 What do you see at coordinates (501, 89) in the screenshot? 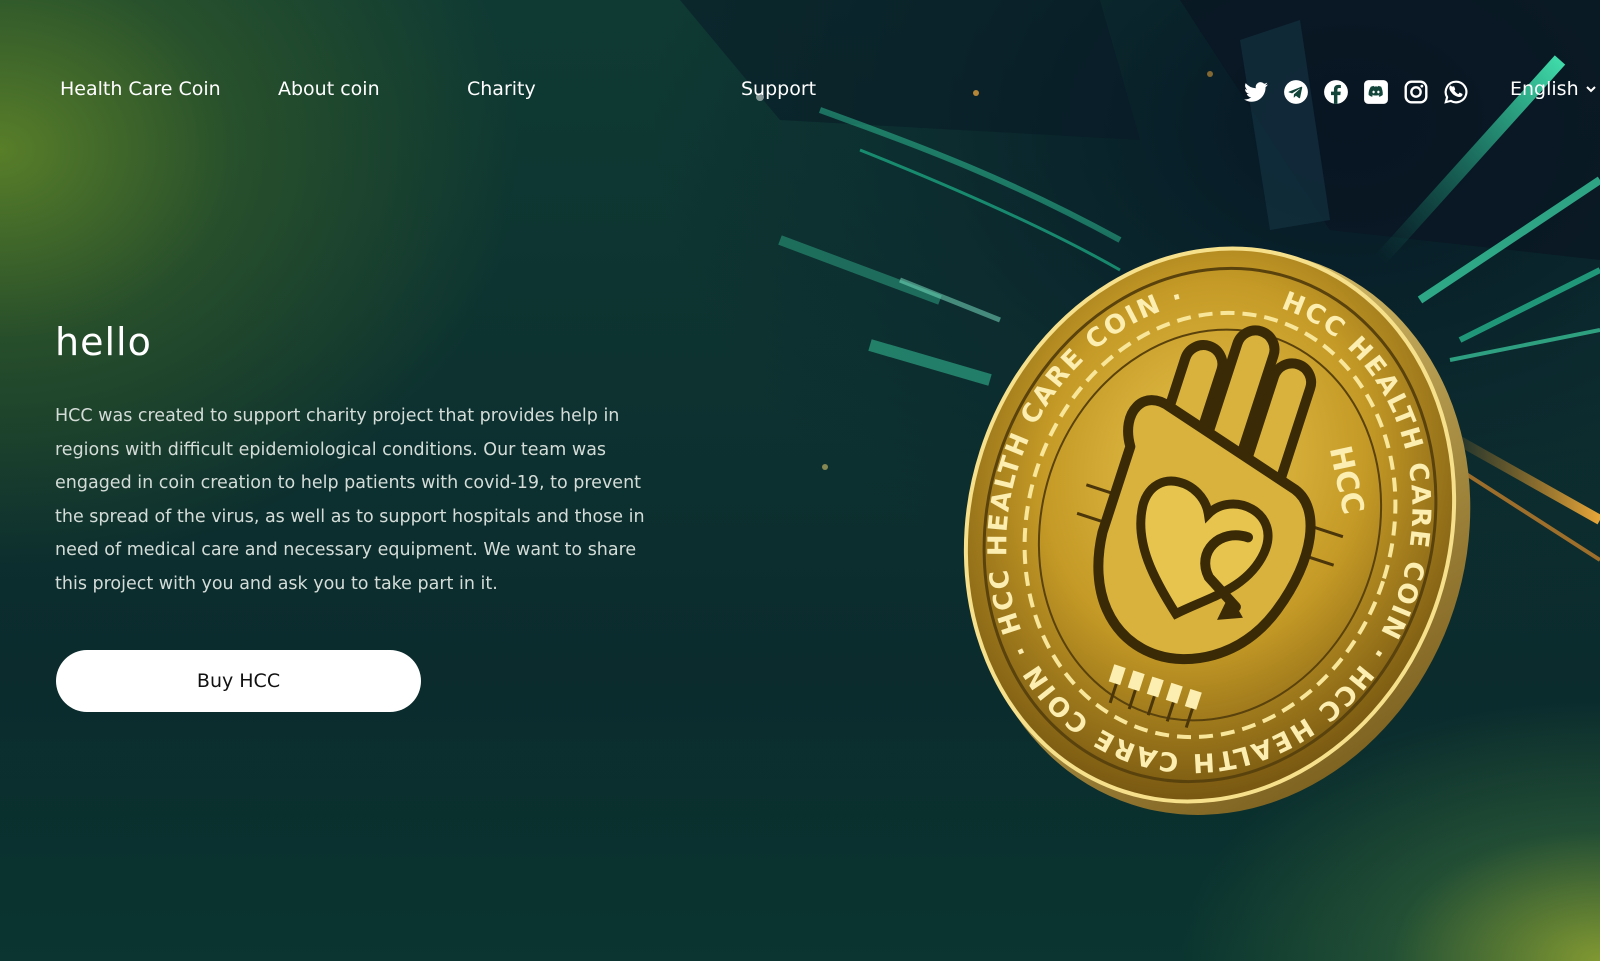
I see `nav-charity: Charity` at bounding box center [501, 89].